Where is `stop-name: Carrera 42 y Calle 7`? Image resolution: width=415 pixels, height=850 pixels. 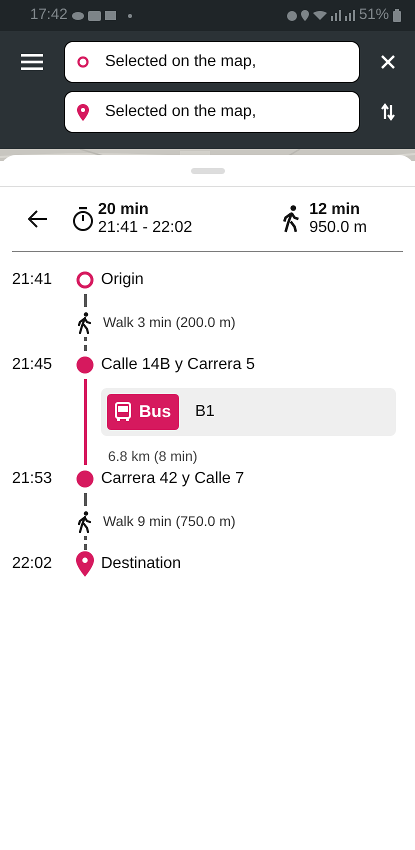
stop-name: Carrera 42 y Calle 7 is located at coordinates (172, 479).